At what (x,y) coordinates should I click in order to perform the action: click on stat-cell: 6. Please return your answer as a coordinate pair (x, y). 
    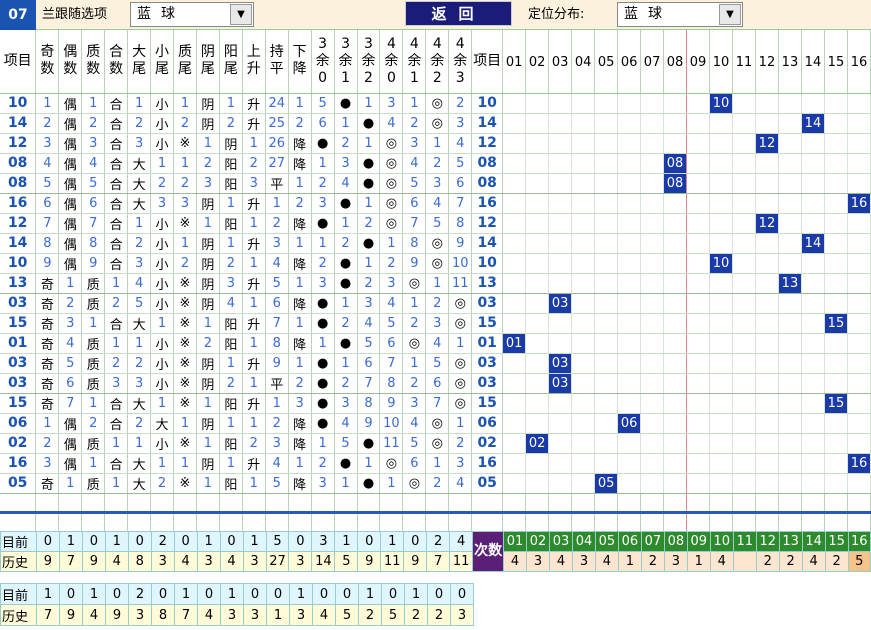
    Looking at the image, I should click on (70, 383).